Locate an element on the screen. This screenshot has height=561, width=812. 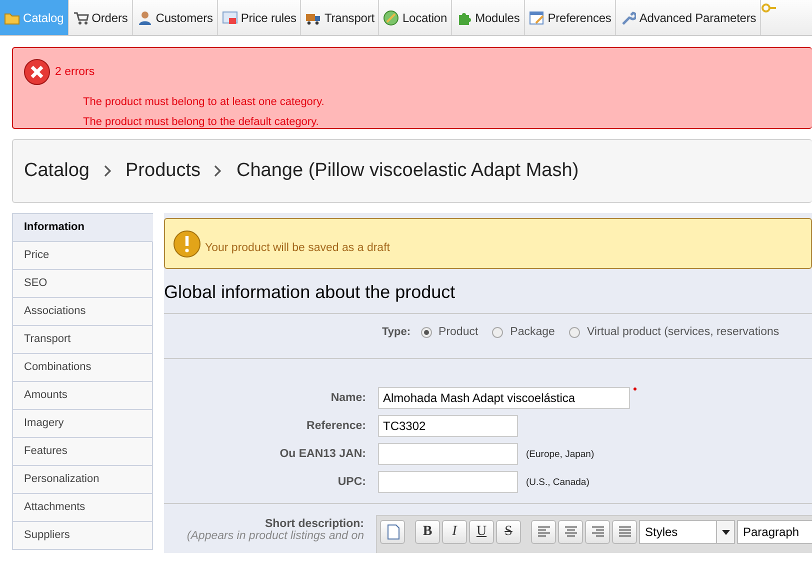
sidebar-tab: Imagery is located at coordinates (82, 424).